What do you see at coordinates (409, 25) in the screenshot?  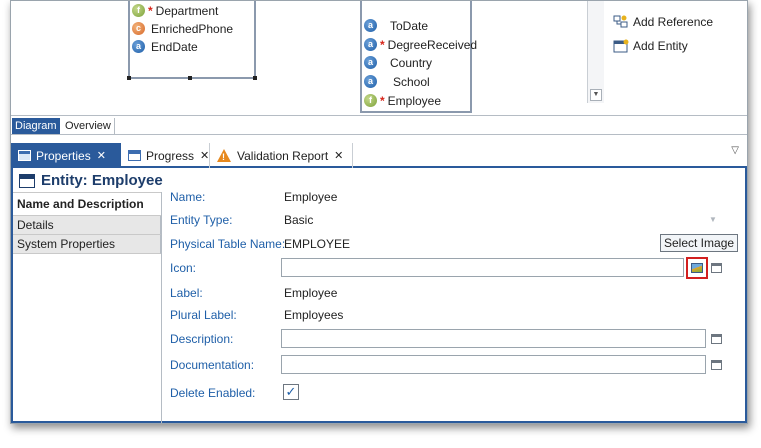 I see `attribute-label: ToDate` at bounding box center [409, 25].